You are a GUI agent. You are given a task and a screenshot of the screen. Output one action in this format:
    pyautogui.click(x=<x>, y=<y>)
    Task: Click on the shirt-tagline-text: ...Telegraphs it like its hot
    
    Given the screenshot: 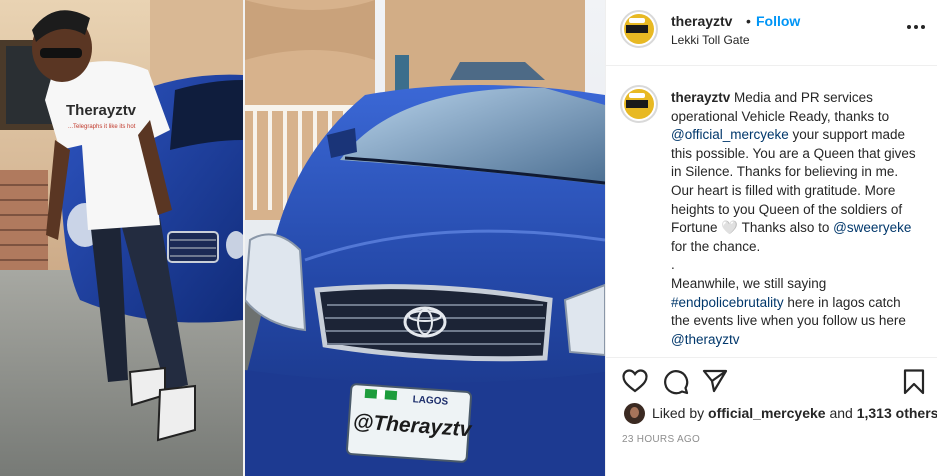 What is the action you would take?
    pyautogui.click(x=102, y=127)
    